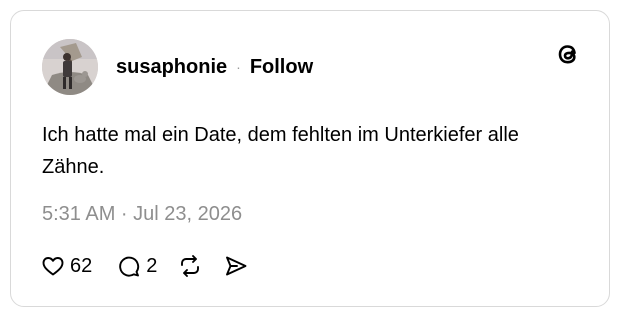 The height and width of the screenshot is (317, 620). I want to click on reply-button: 2, so click(136, 266).